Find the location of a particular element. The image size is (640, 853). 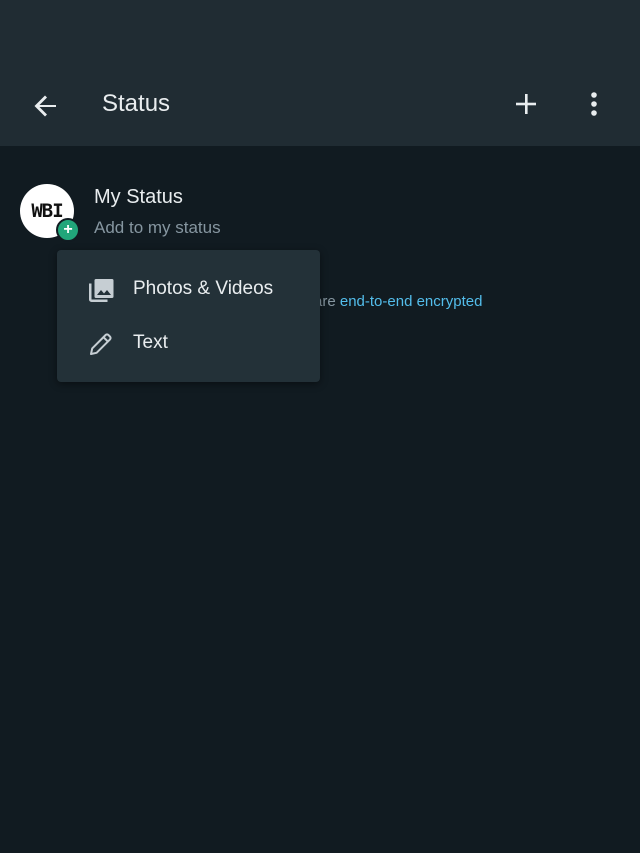

encryption-link: end-to-end encrypted is located at coordinates (411, 301).